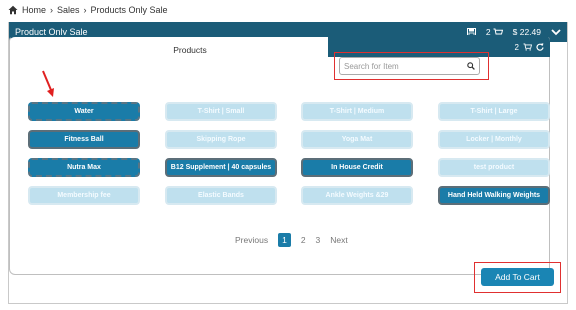 This screenshot has width=576, height=310. Describe the element at coordinates (517, 277) in the screenshot. I see `add-to-cart-button: Add To Cart` at that location.